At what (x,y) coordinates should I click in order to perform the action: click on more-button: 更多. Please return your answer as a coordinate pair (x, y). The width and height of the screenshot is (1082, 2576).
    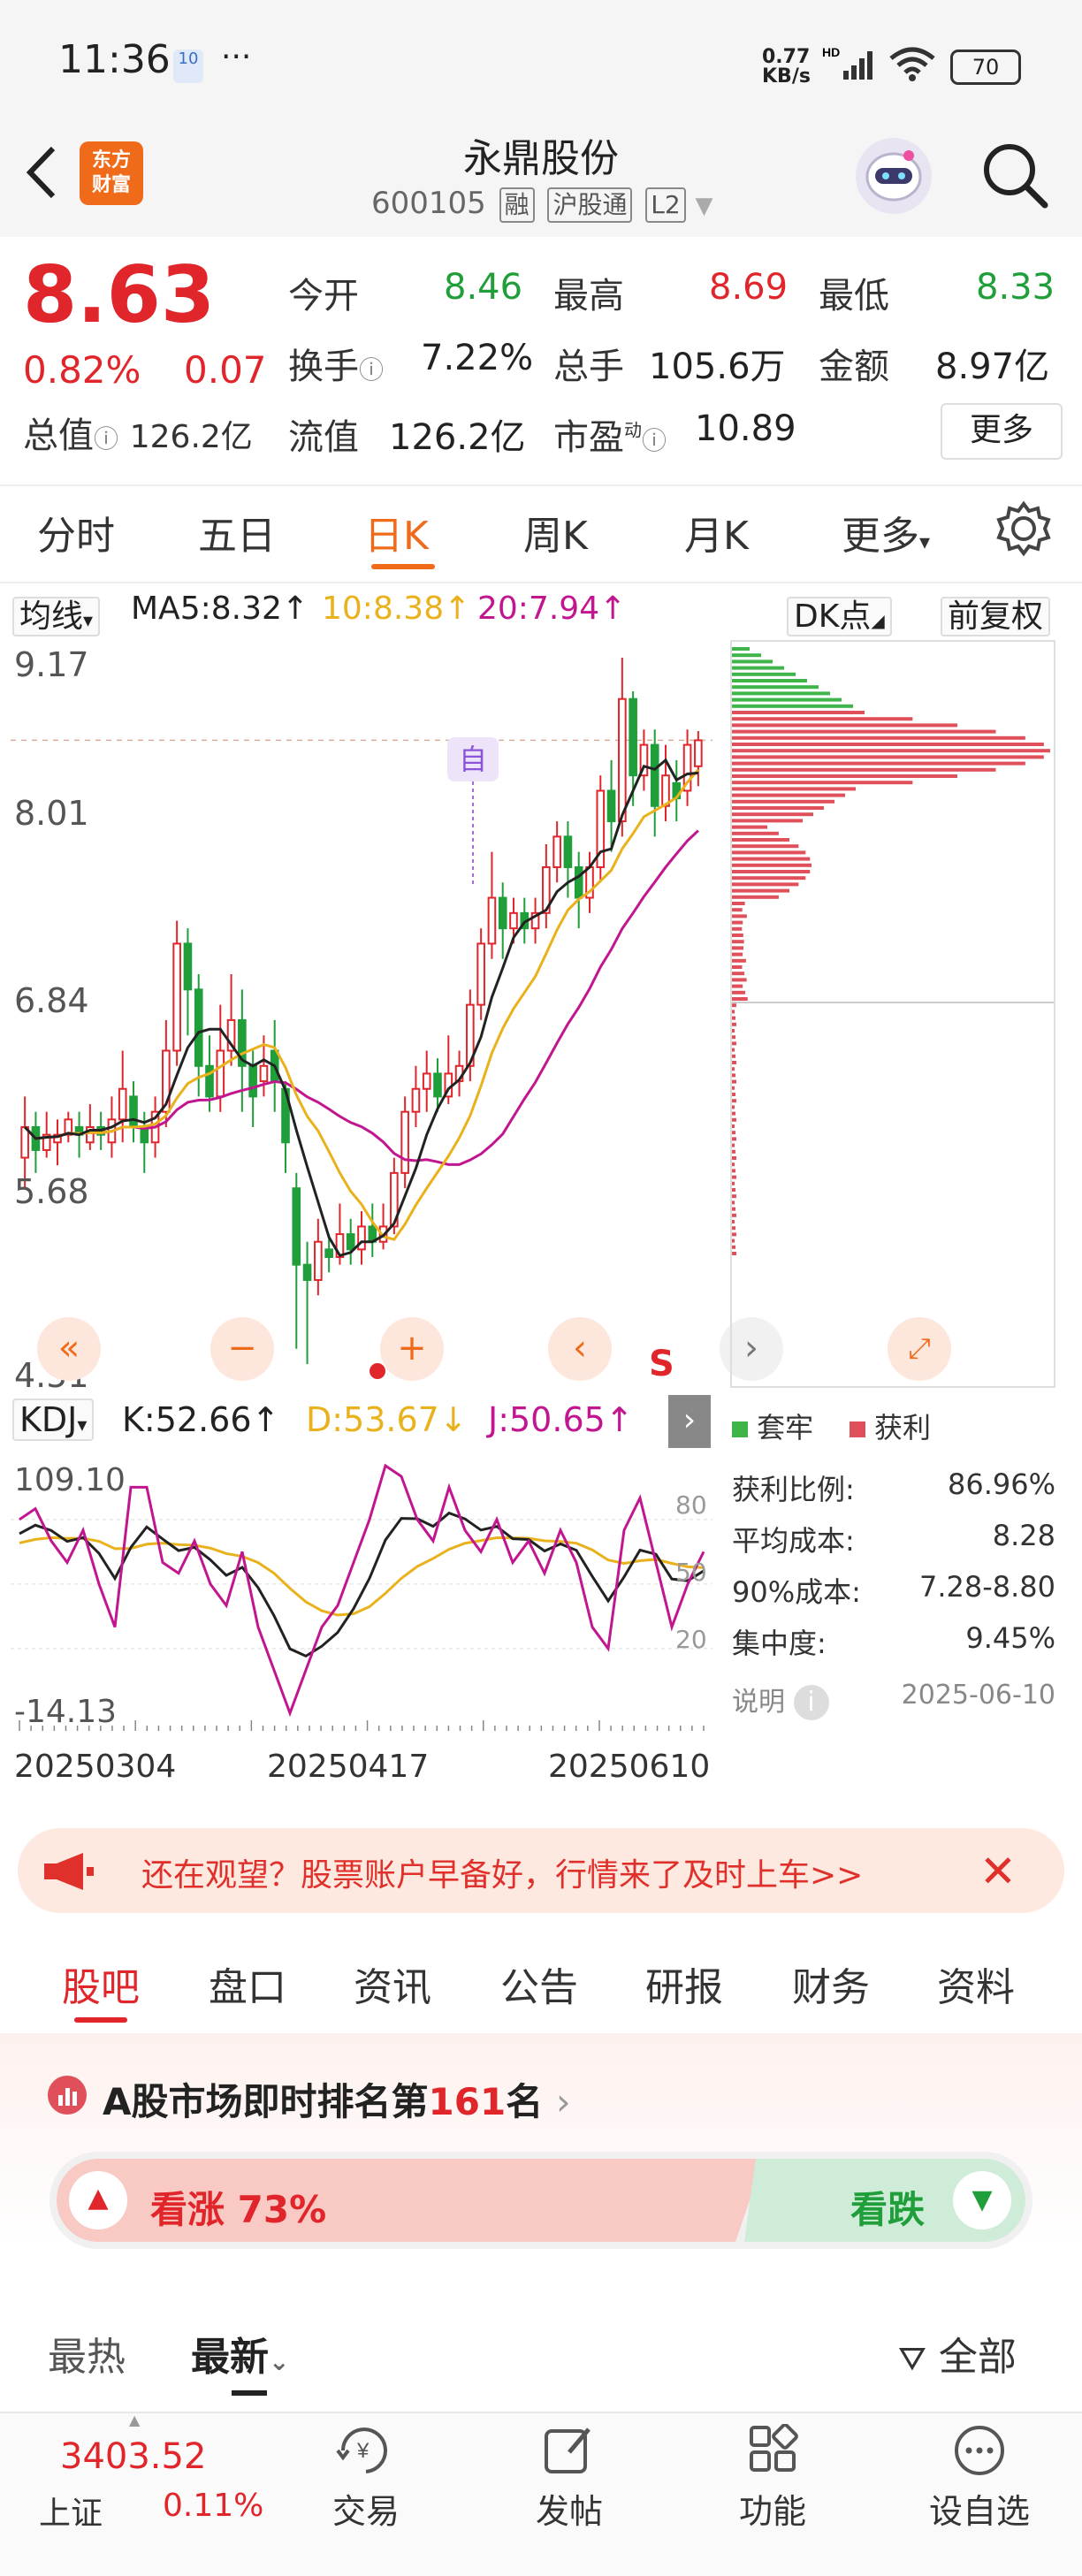
    Looking at the image, I should click on (1002, 431).